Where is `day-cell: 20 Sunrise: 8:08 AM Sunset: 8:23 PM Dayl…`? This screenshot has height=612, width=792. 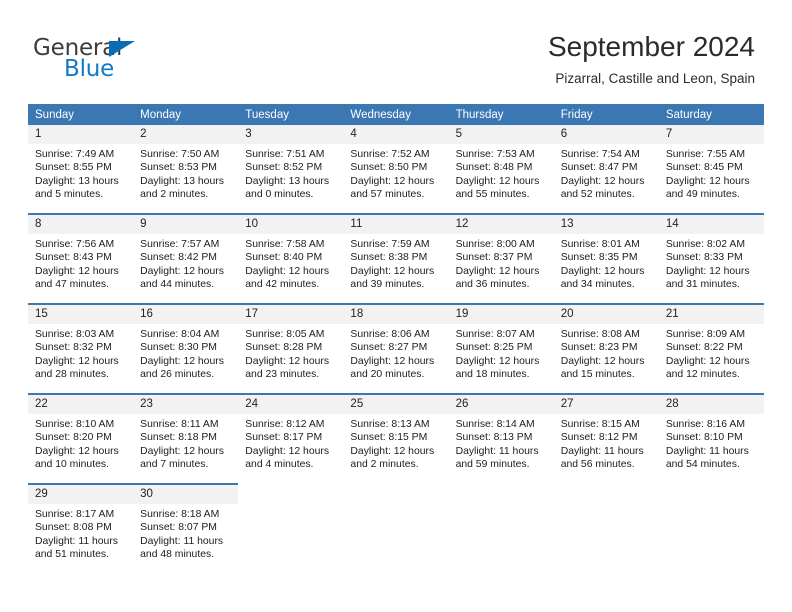 day-cell: 20 Sunrise: 8:08 AM Sunset: 8:23 PM Dayl… is located at coordinates (606, 348).